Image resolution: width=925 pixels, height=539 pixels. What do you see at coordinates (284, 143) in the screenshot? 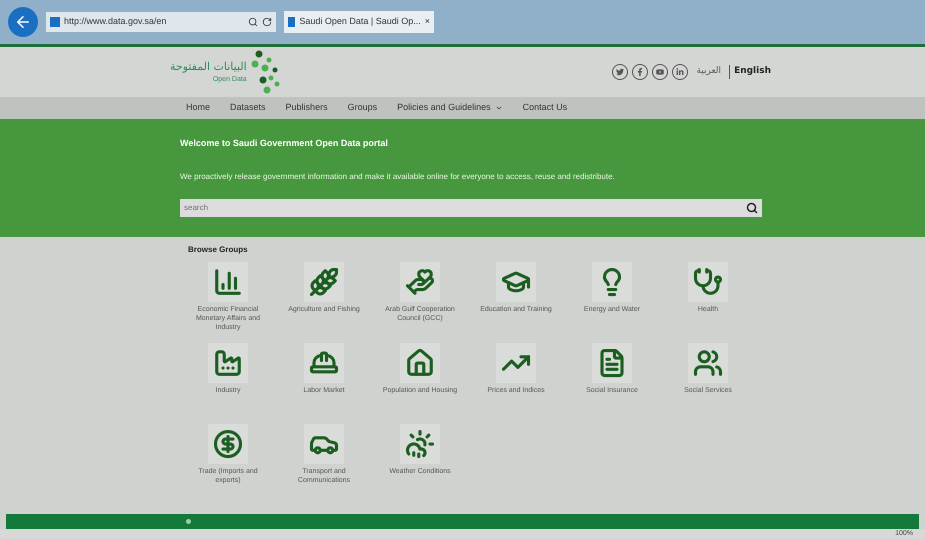
I see `hero-title: Welcome to Saudi Government Open Data portal` at bounding box center [284, 143].